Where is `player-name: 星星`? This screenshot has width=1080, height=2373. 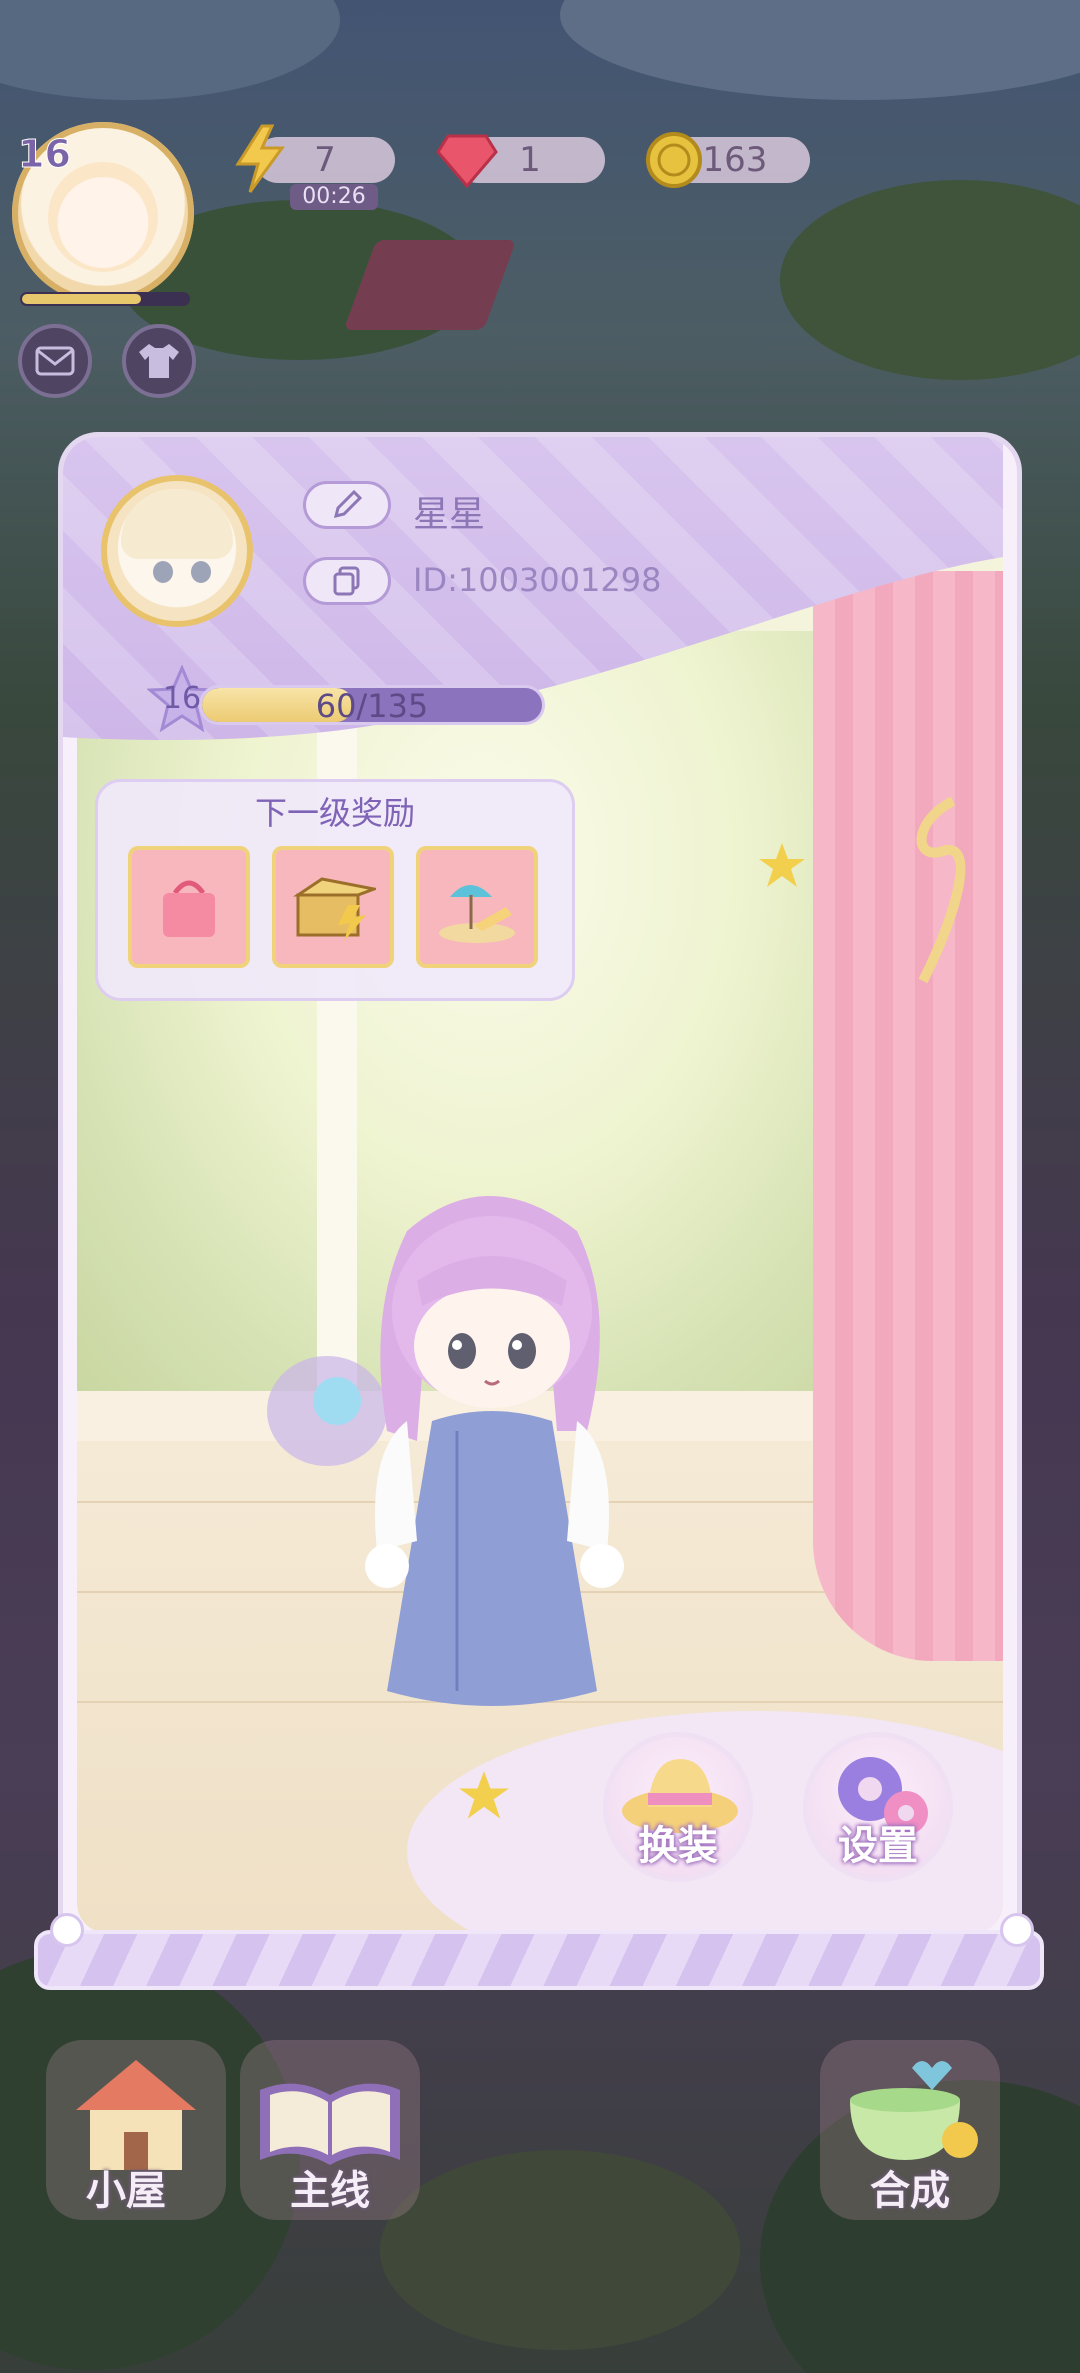
player-name: 星星 is located at coordinates (449, 514).